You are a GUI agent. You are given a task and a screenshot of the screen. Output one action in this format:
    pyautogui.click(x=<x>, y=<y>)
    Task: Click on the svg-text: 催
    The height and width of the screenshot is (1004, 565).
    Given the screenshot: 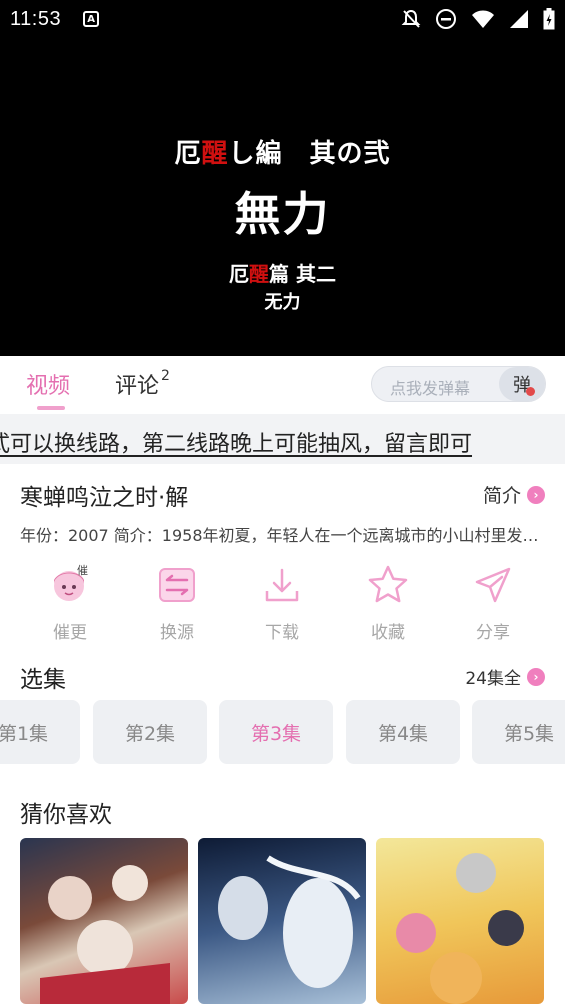 What is the action you would take?
    pyautogui.click(x=82, y=570)
    